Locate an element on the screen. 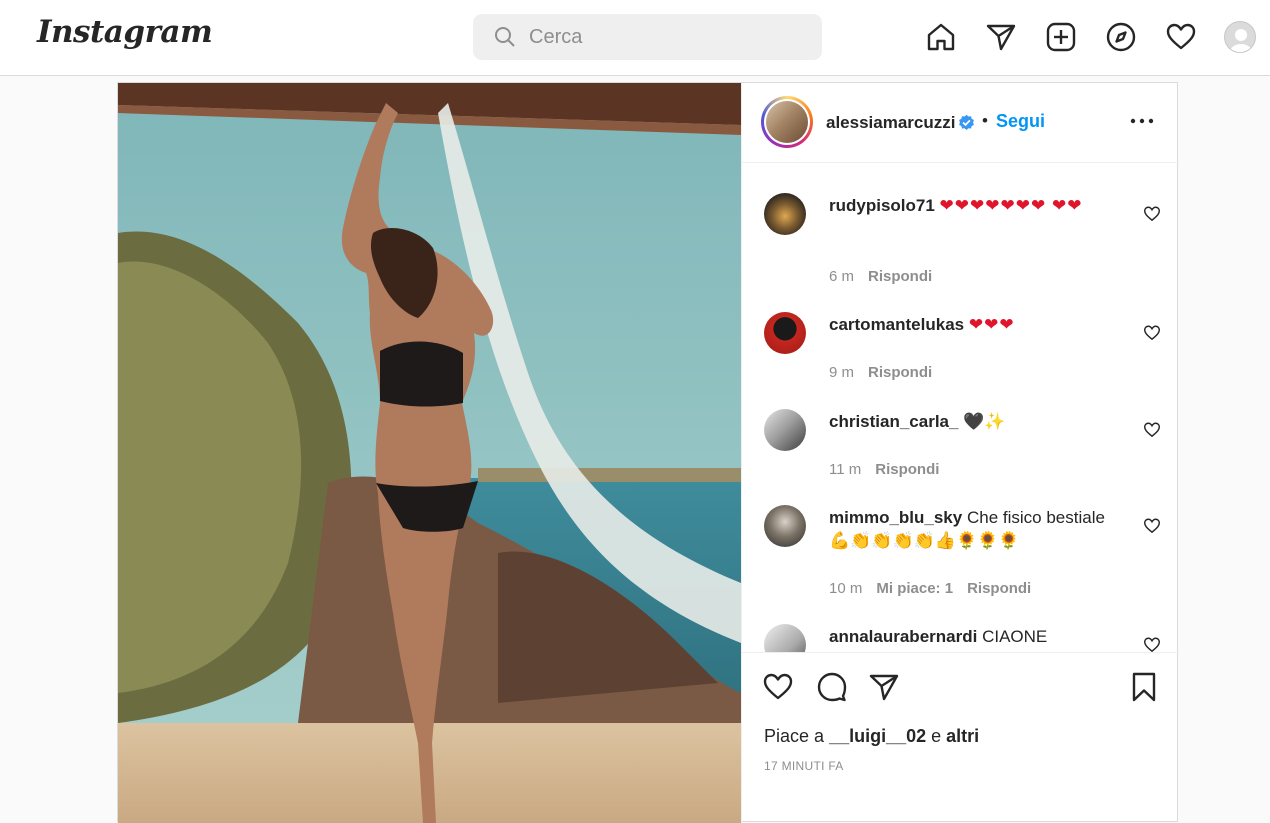 The image size is (1270, 823). post-timestamp: 17 MINUTI FA is located at coordinates (804, 766).